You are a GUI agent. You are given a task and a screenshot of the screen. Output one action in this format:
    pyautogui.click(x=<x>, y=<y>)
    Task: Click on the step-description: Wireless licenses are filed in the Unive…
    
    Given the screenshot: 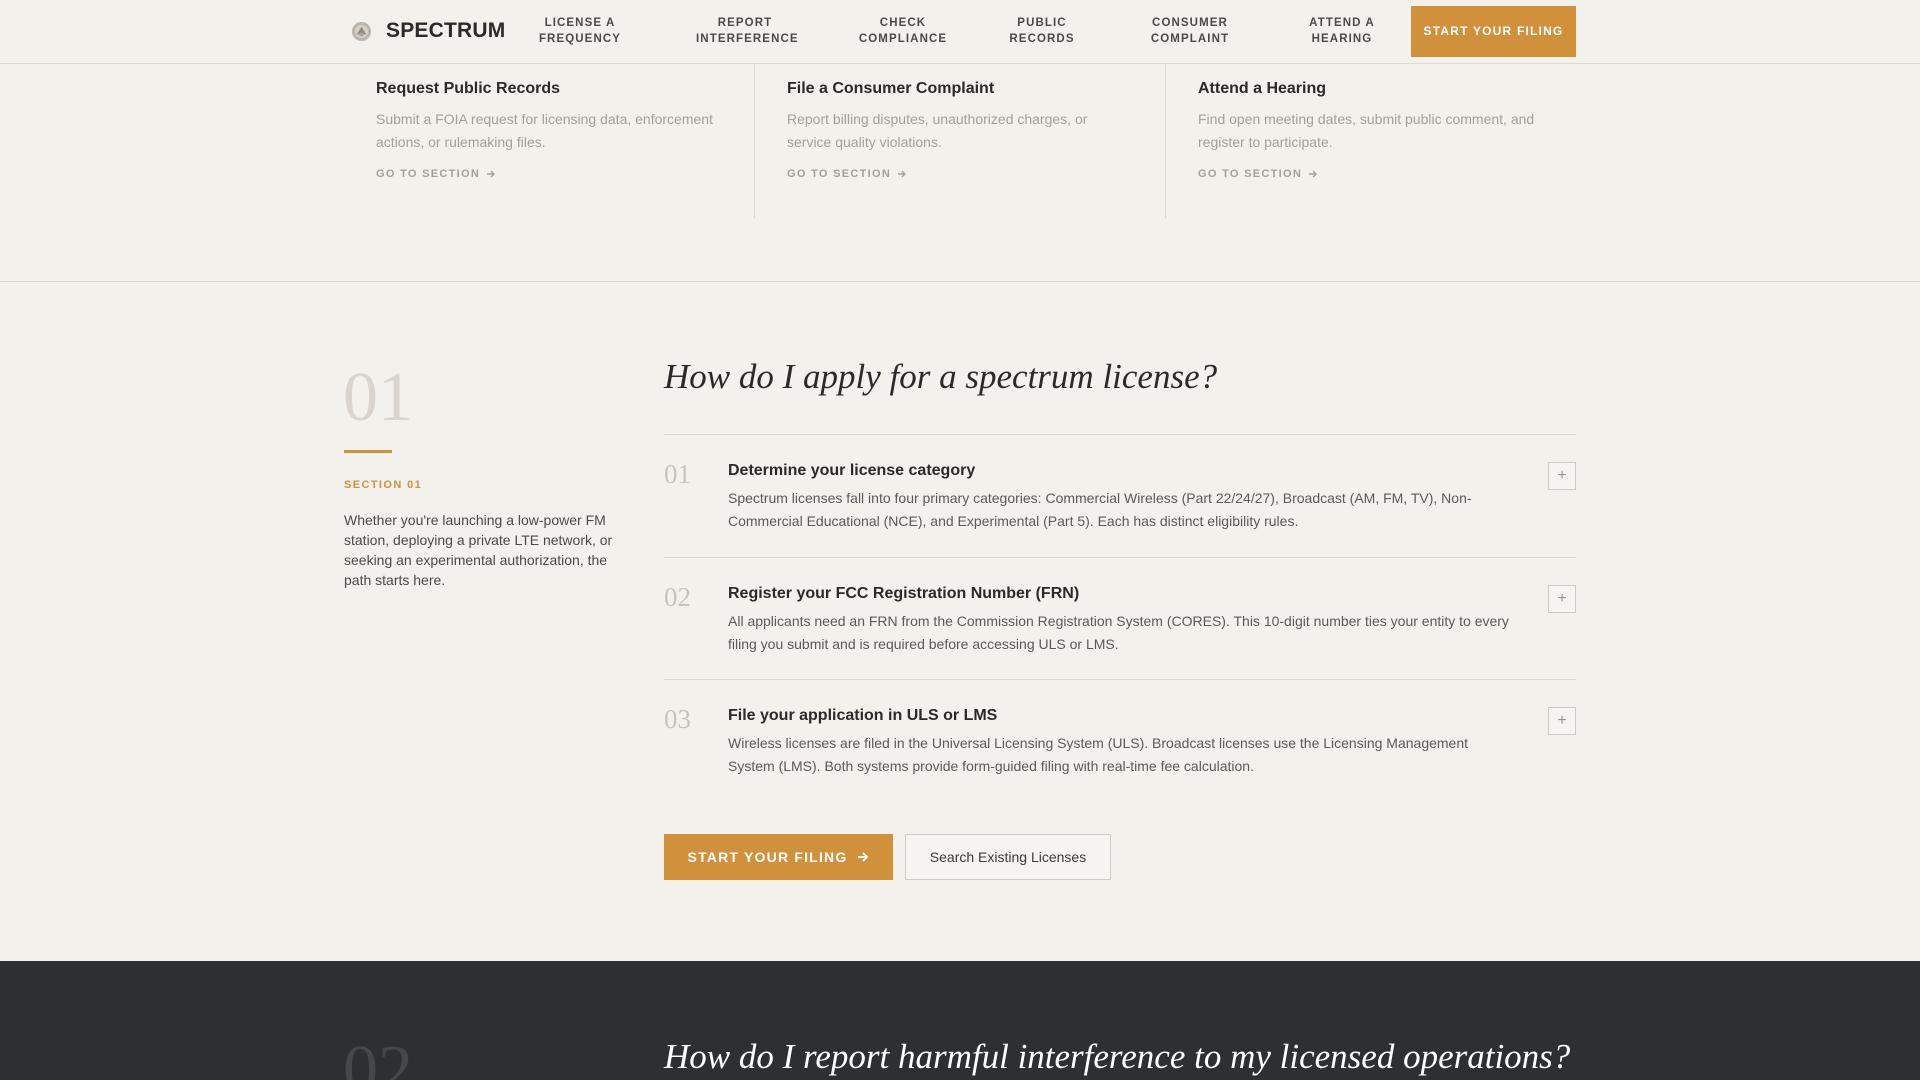 What is the action you would take?
    pyautogui.click(x=1098, y=754)
    